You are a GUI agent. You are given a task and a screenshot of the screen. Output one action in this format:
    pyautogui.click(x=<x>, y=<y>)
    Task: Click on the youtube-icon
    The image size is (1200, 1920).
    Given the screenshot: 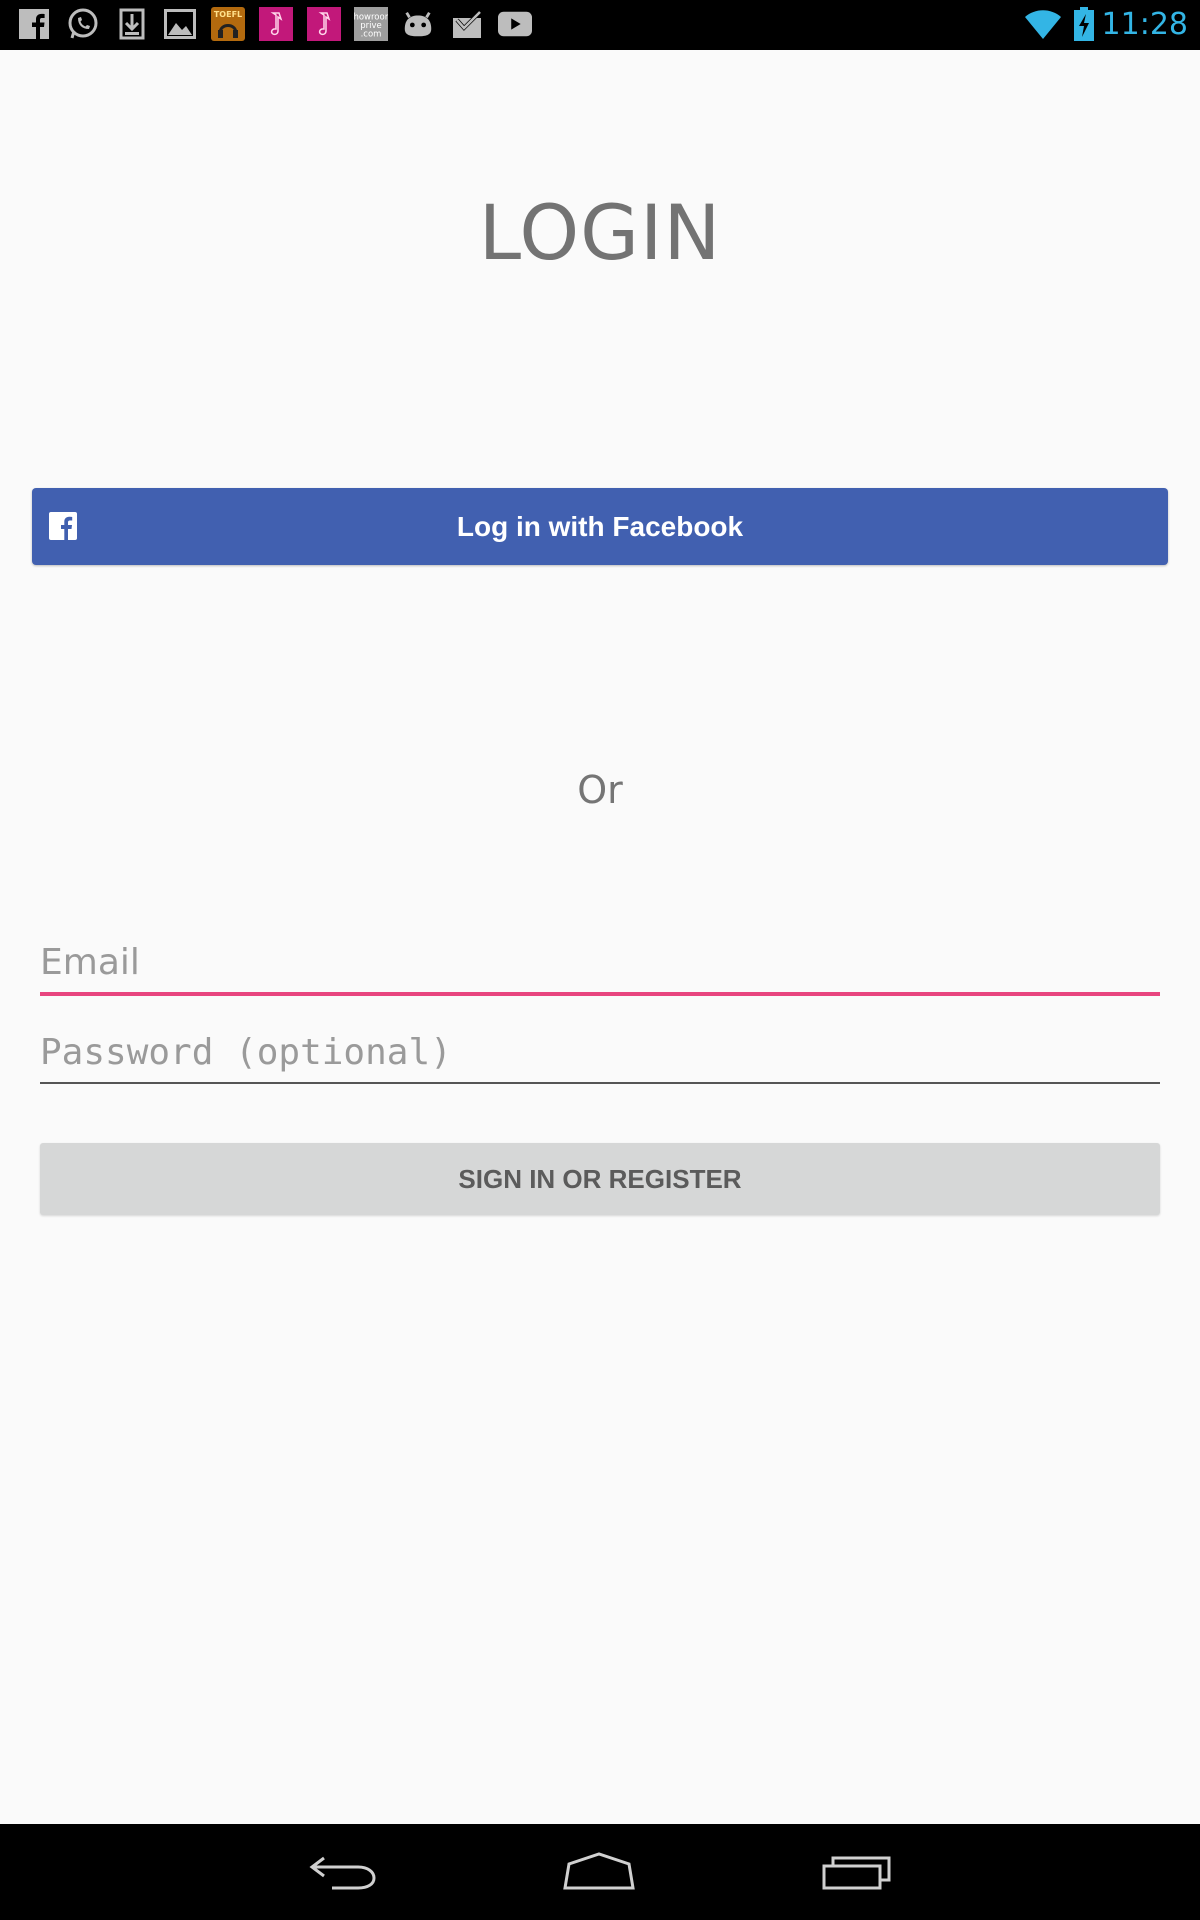 What is the action you would take?
    pyautogui.click(x=515, y=24)
    